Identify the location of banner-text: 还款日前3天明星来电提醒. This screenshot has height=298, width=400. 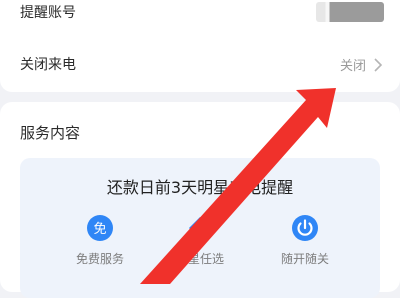
(200, 187).